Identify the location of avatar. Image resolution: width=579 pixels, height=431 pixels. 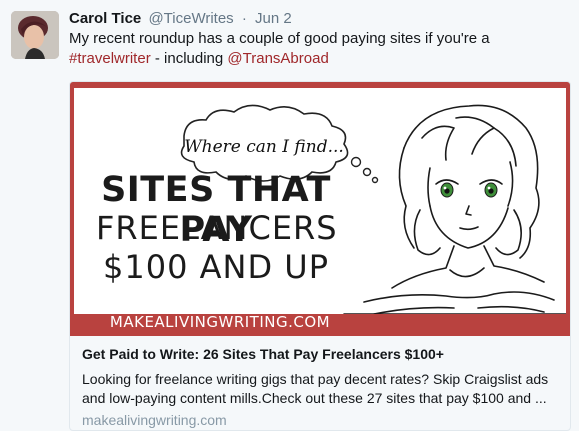
(35, 35).